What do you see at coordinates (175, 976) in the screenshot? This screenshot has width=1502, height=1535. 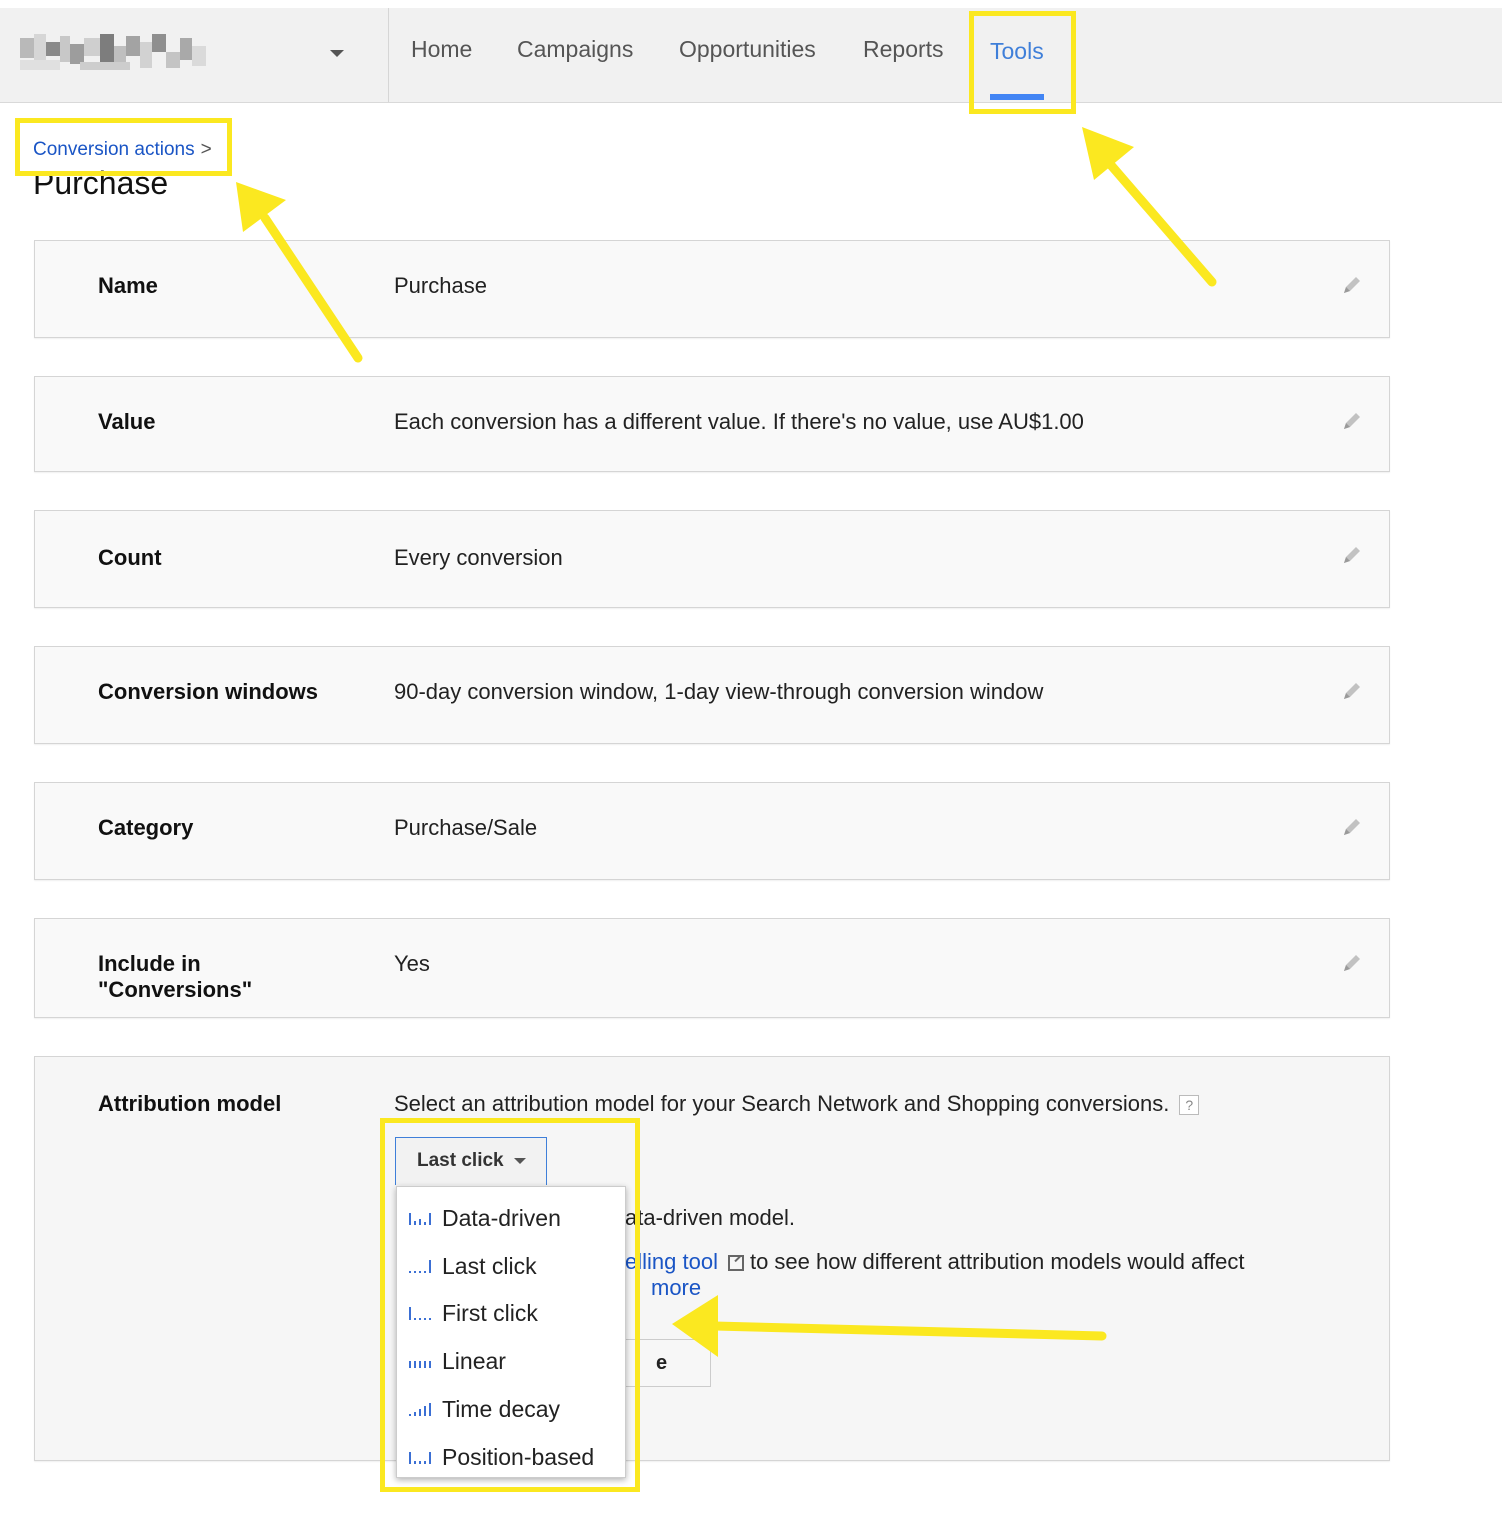 I see `setting-label: Include in "Conversions"` at bounding box center [175, 976].